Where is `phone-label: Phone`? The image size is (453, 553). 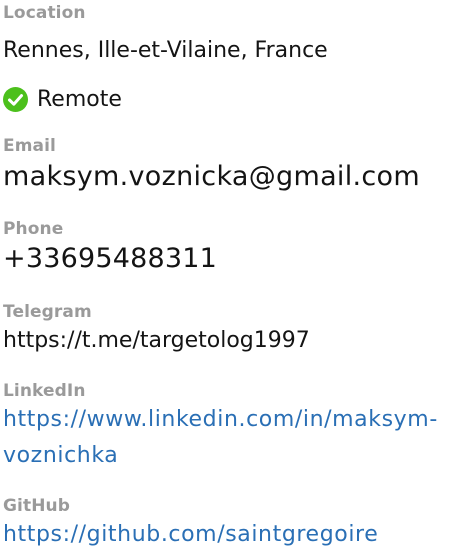 phone-label: Phone is located at coordinates (33, 229).